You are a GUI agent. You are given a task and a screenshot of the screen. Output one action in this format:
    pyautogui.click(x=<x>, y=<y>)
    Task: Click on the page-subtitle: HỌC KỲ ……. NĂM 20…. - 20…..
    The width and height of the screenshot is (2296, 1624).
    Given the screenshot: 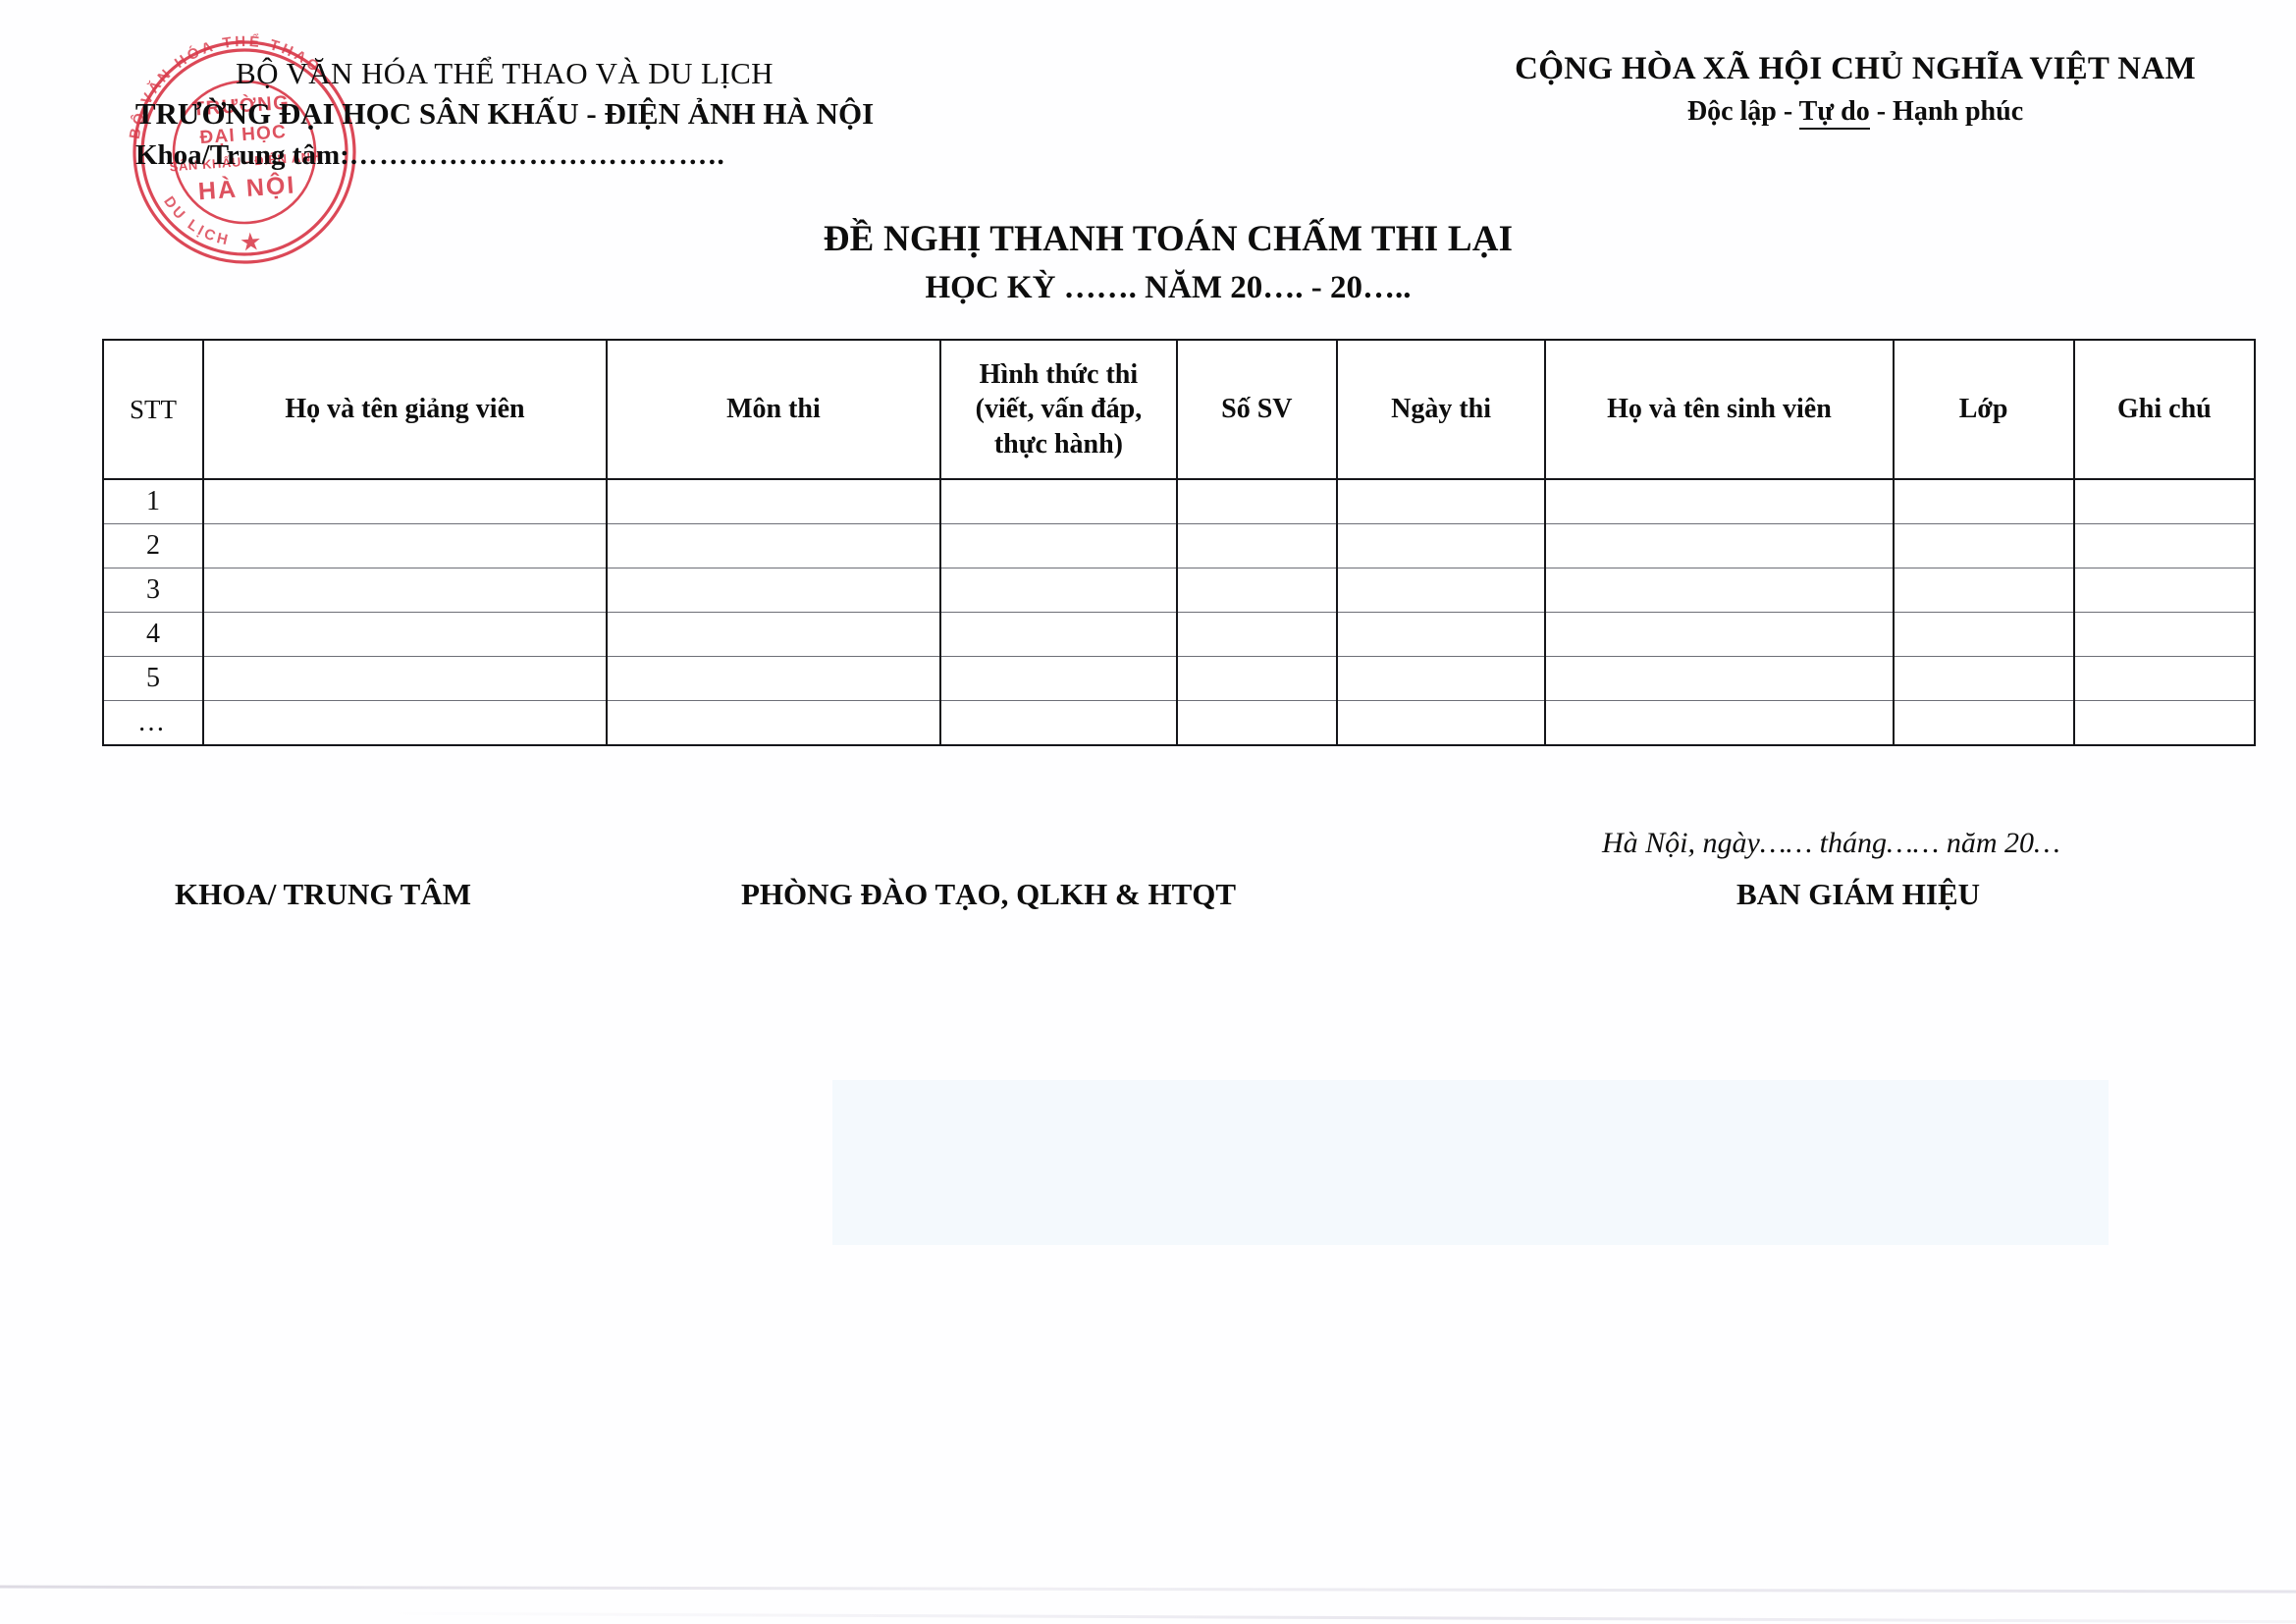 What is the action you would take?
    pyautogui.click(x=1168, y=287)
    